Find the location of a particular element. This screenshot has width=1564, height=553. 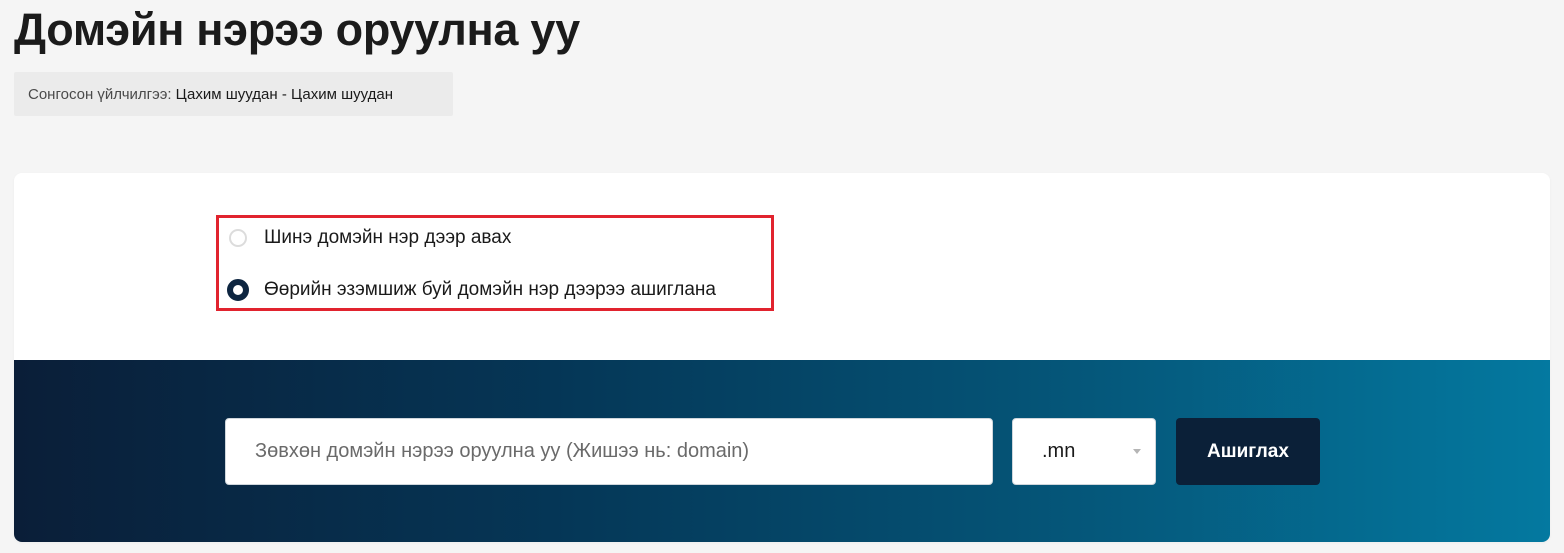

tld-select-value: .mn is located at coordinates (1059, 451).